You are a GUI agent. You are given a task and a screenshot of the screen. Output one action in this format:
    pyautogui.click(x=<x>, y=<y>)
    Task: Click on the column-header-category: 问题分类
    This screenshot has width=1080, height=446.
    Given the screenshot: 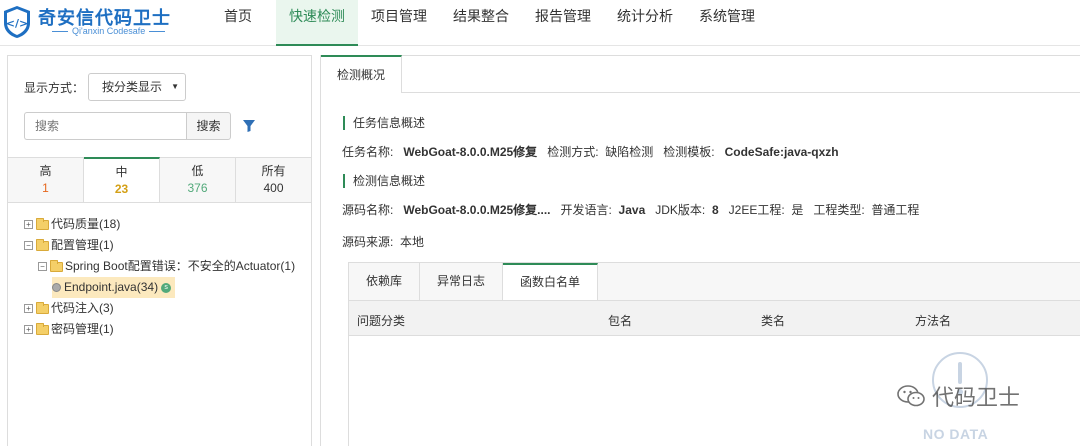 What is the action you would take?
    pyautogui.click(x=381, y=320)
    